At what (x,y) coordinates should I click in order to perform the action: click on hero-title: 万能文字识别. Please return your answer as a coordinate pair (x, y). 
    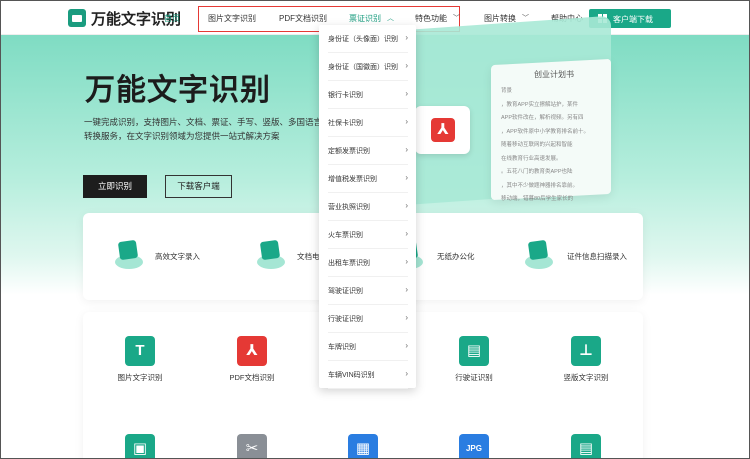
    Looking at the image, I should click on (178, 90).